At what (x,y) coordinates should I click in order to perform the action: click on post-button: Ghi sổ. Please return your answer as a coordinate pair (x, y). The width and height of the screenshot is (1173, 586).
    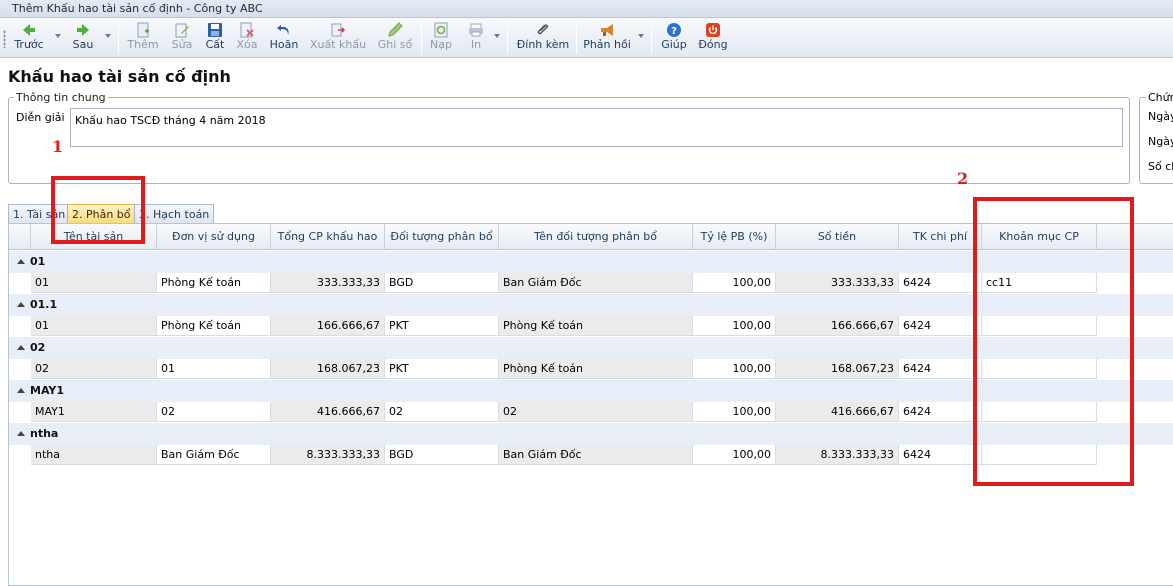
    Looking at the image, I should click on (395, 38).